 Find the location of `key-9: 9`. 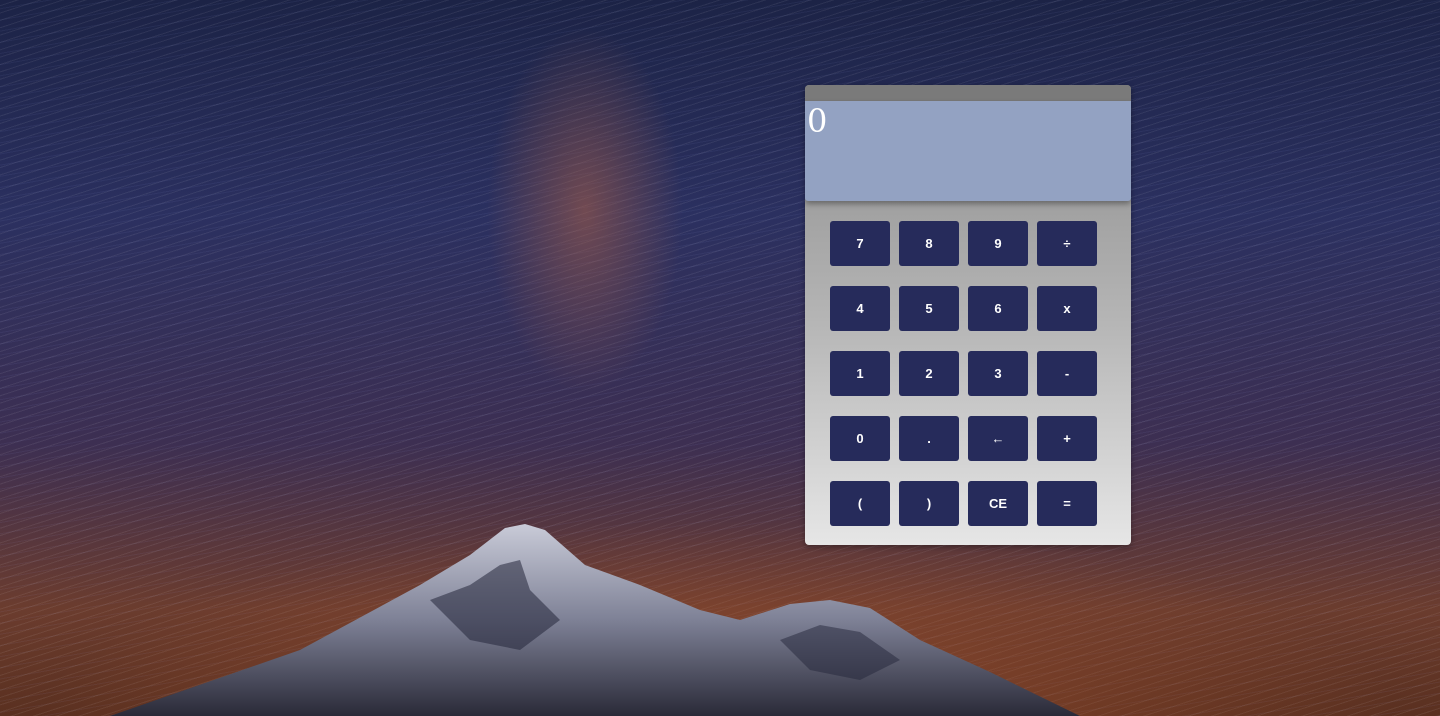

key-9: 9 is located at coordinates (998, 243).